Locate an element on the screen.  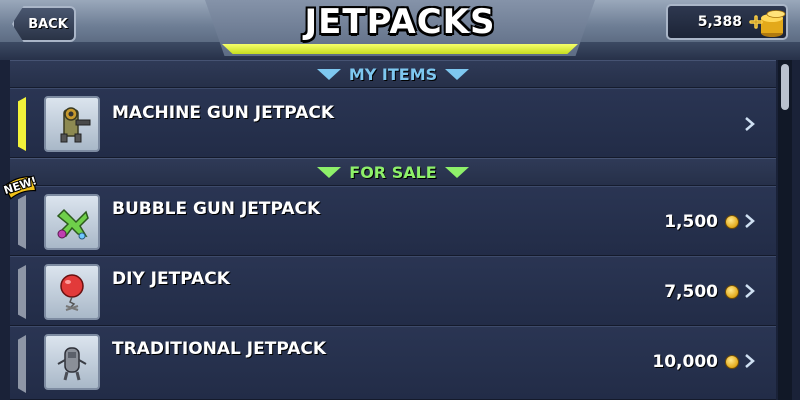
item-name: DIY JETPACK is located at coordinates (171, 279).